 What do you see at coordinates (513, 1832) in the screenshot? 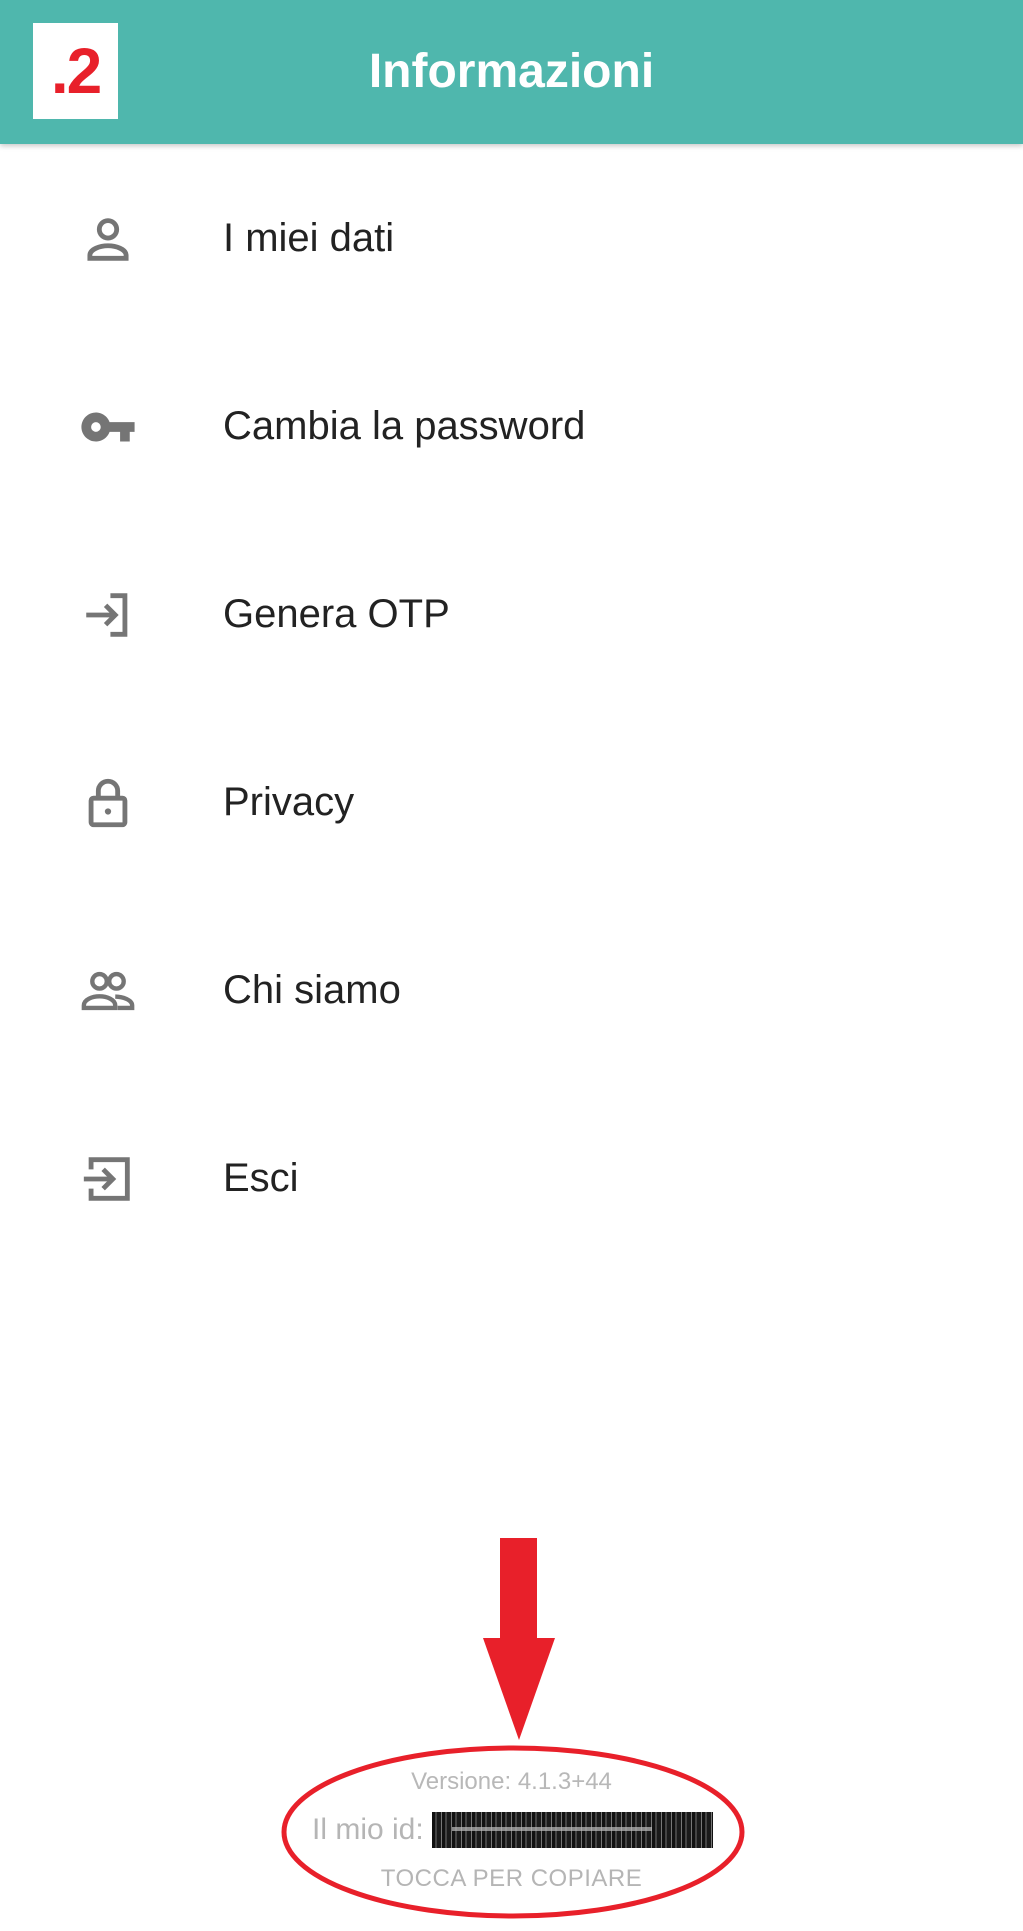
I see `annotation-highlight-ellipse` at bounding box center [513, 1832].